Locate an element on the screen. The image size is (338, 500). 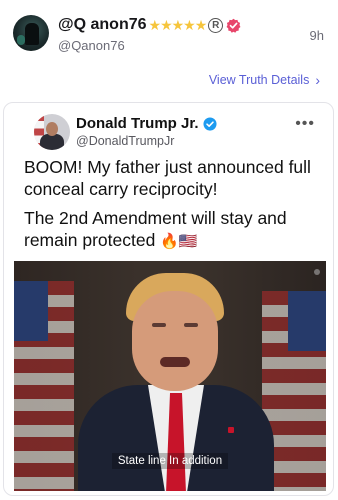
tweet-author-row: Donald Trump Jr. is located at coordinates (146, 123).